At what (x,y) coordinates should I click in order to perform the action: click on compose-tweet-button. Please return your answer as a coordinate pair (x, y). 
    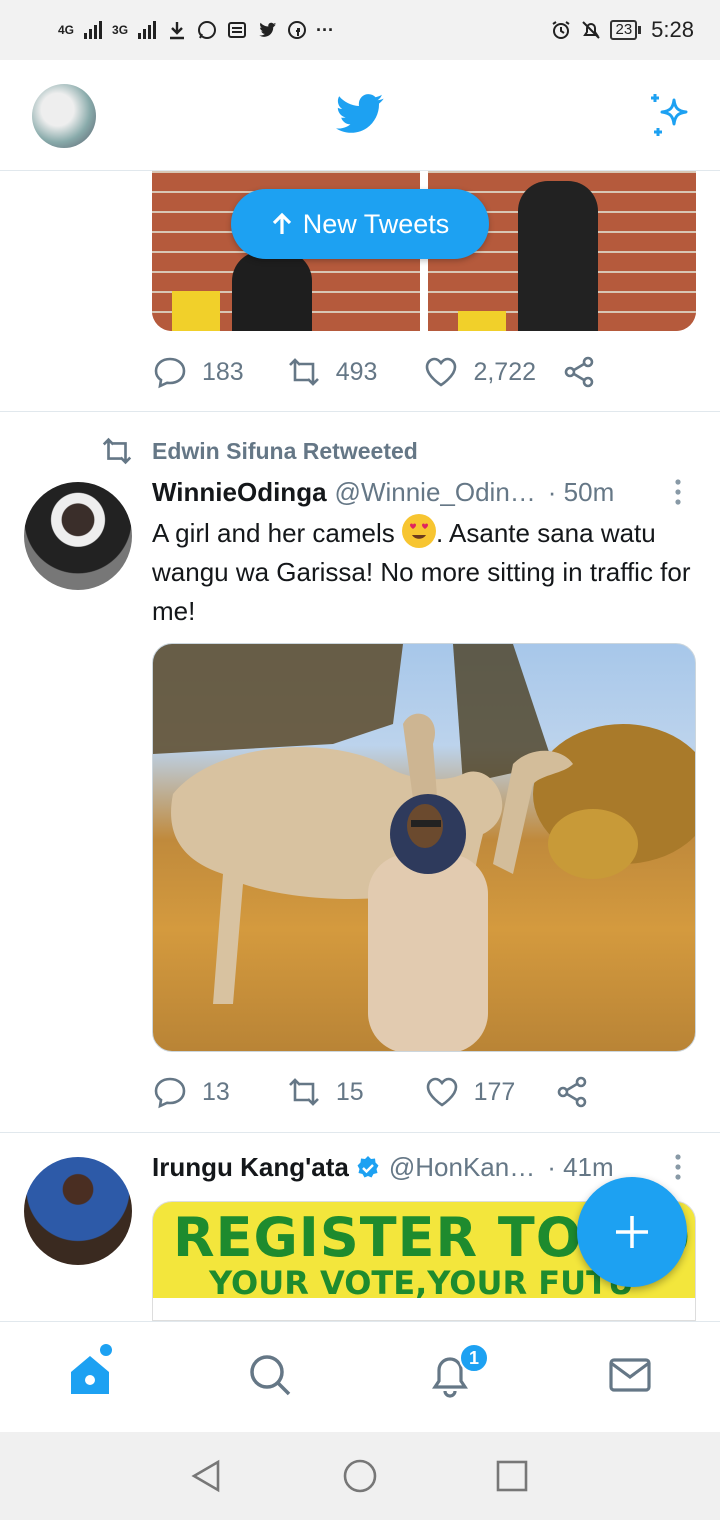
    Looking at the image, I should click on (632, 1232).